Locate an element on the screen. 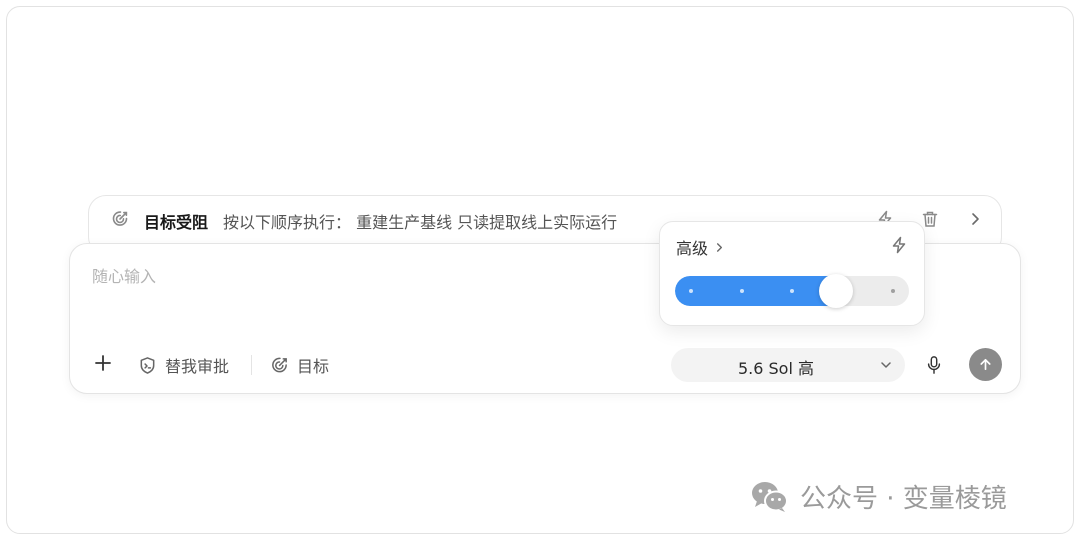 Image resolution: width=1080 pixels, height=540 pixels. wechat-icon is located at coordinates (770, 496).